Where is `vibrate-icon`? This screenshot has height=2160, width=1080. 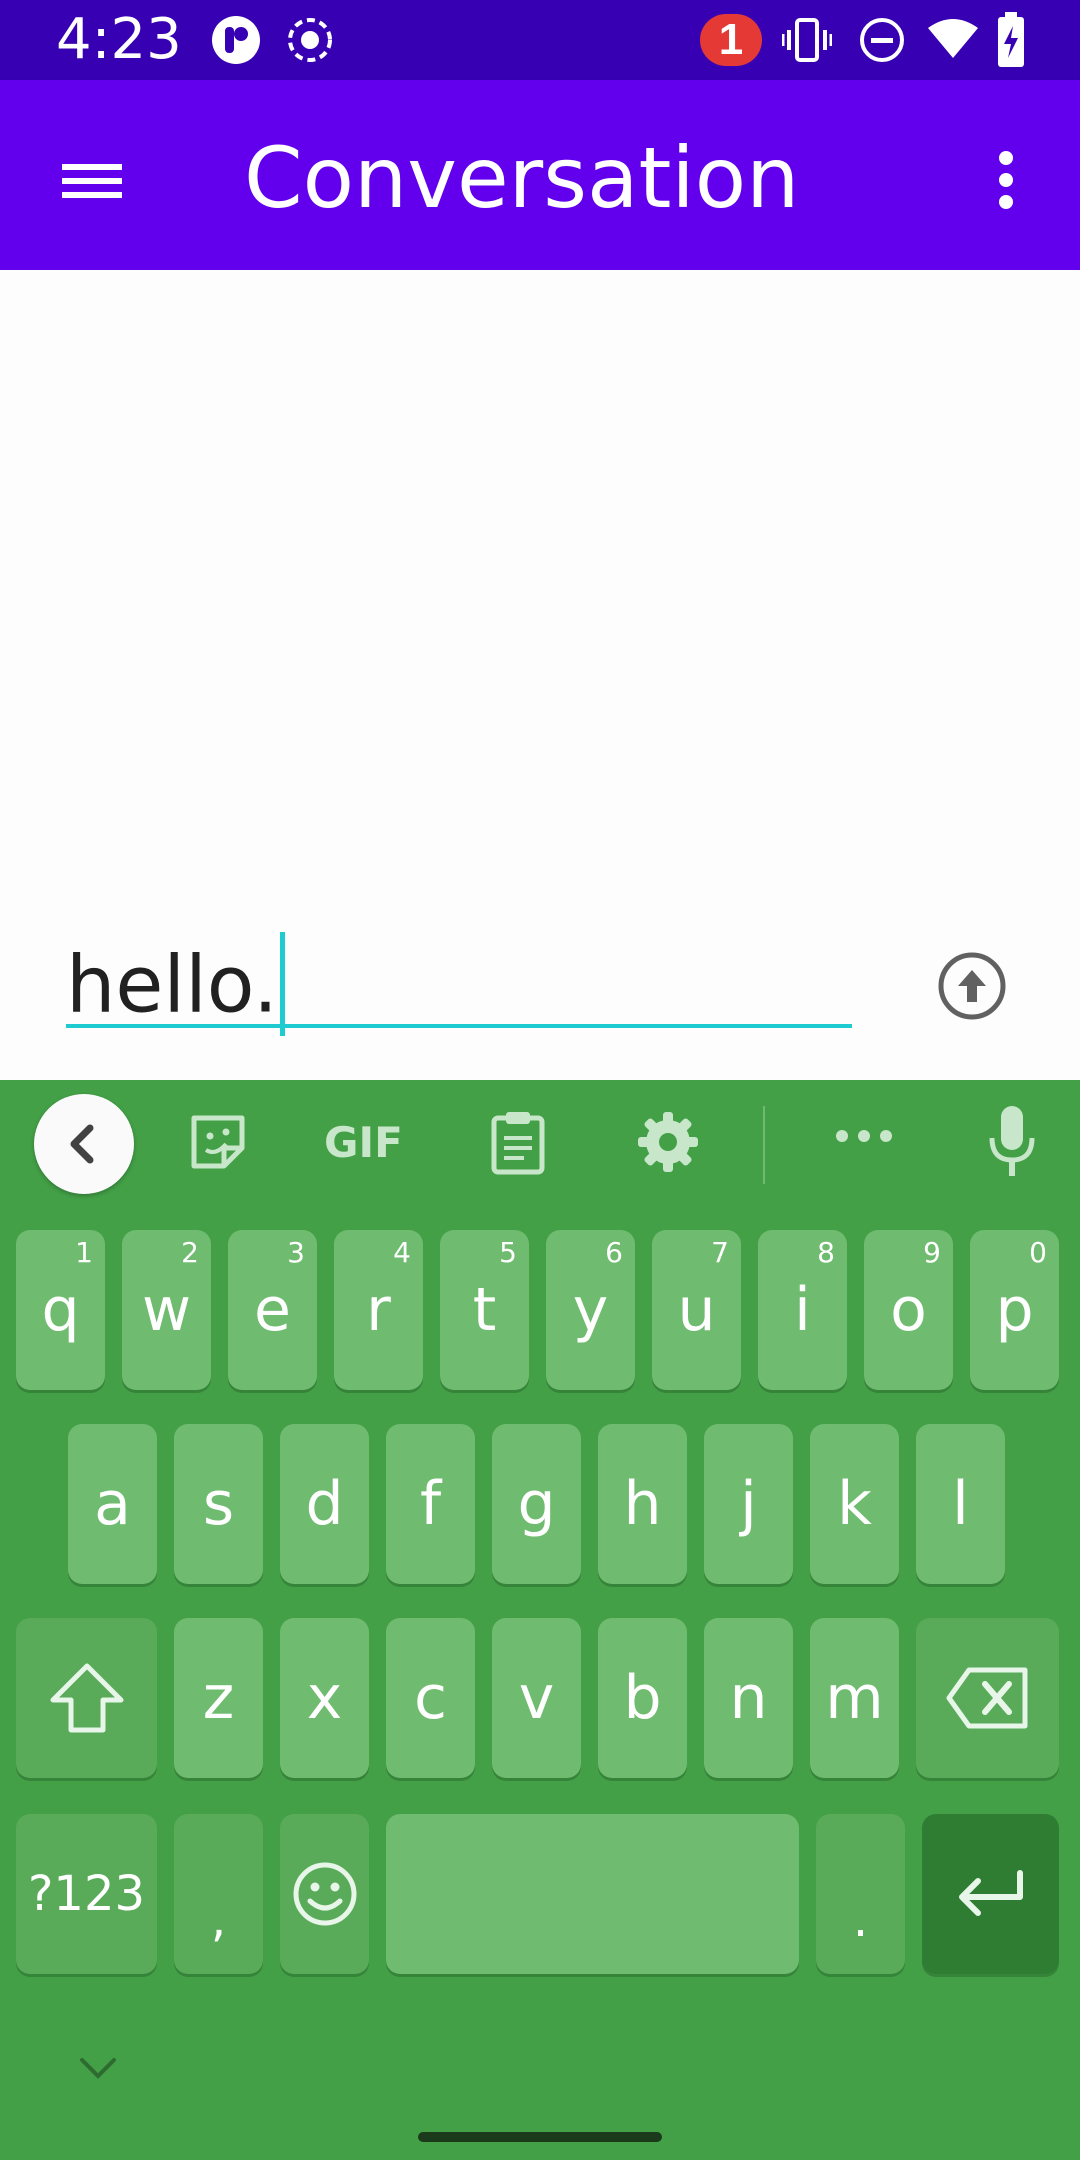 vibrate-icon is located at coordinates (807, 40).